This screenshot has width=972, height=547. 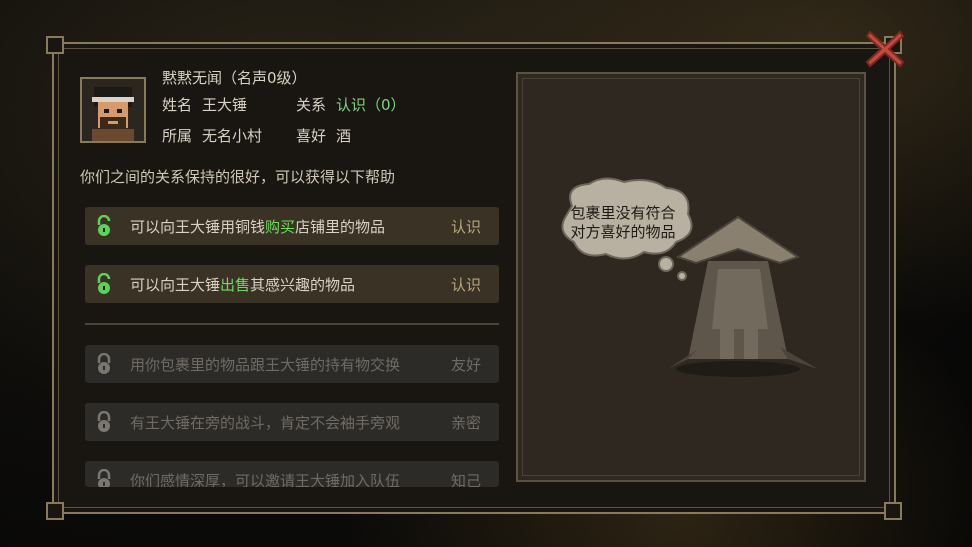 I want to click on perk-text: 你们感情深厚，可以邀请王大锤加入队伍, so click(x=265, y=479).